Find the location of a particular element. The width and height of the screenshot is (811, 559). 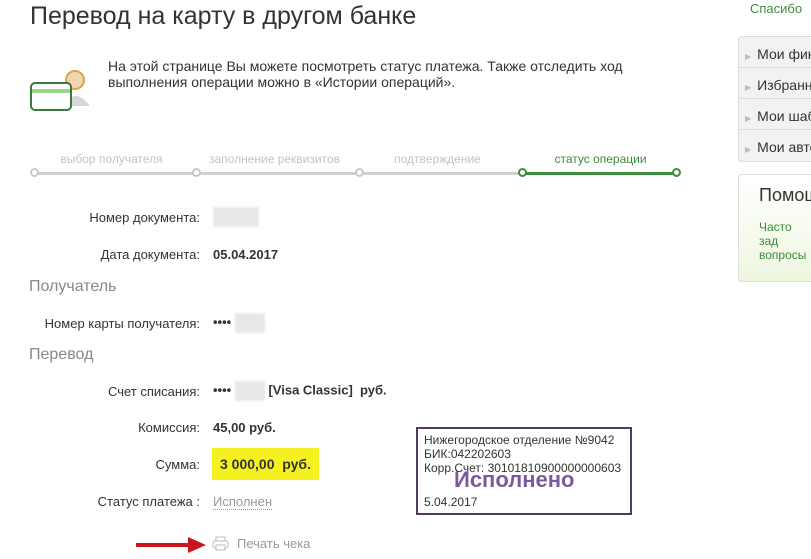

print-receipt-link: Печать чека is located at coordinates (261, 543).